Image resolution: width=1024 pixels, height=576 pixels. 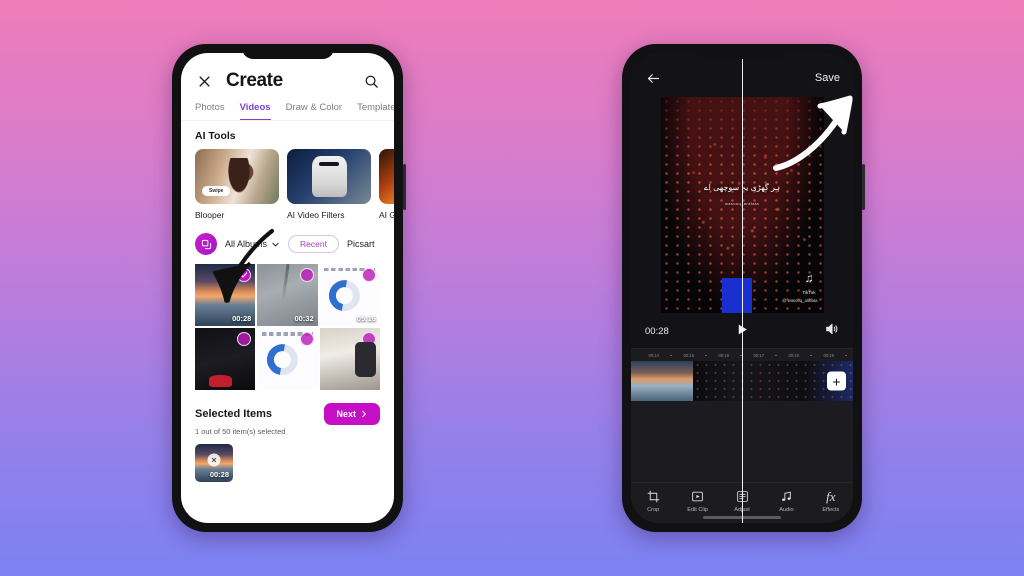 I want to click on filter-chip-recent: Recent, so click(x=313, y=244).